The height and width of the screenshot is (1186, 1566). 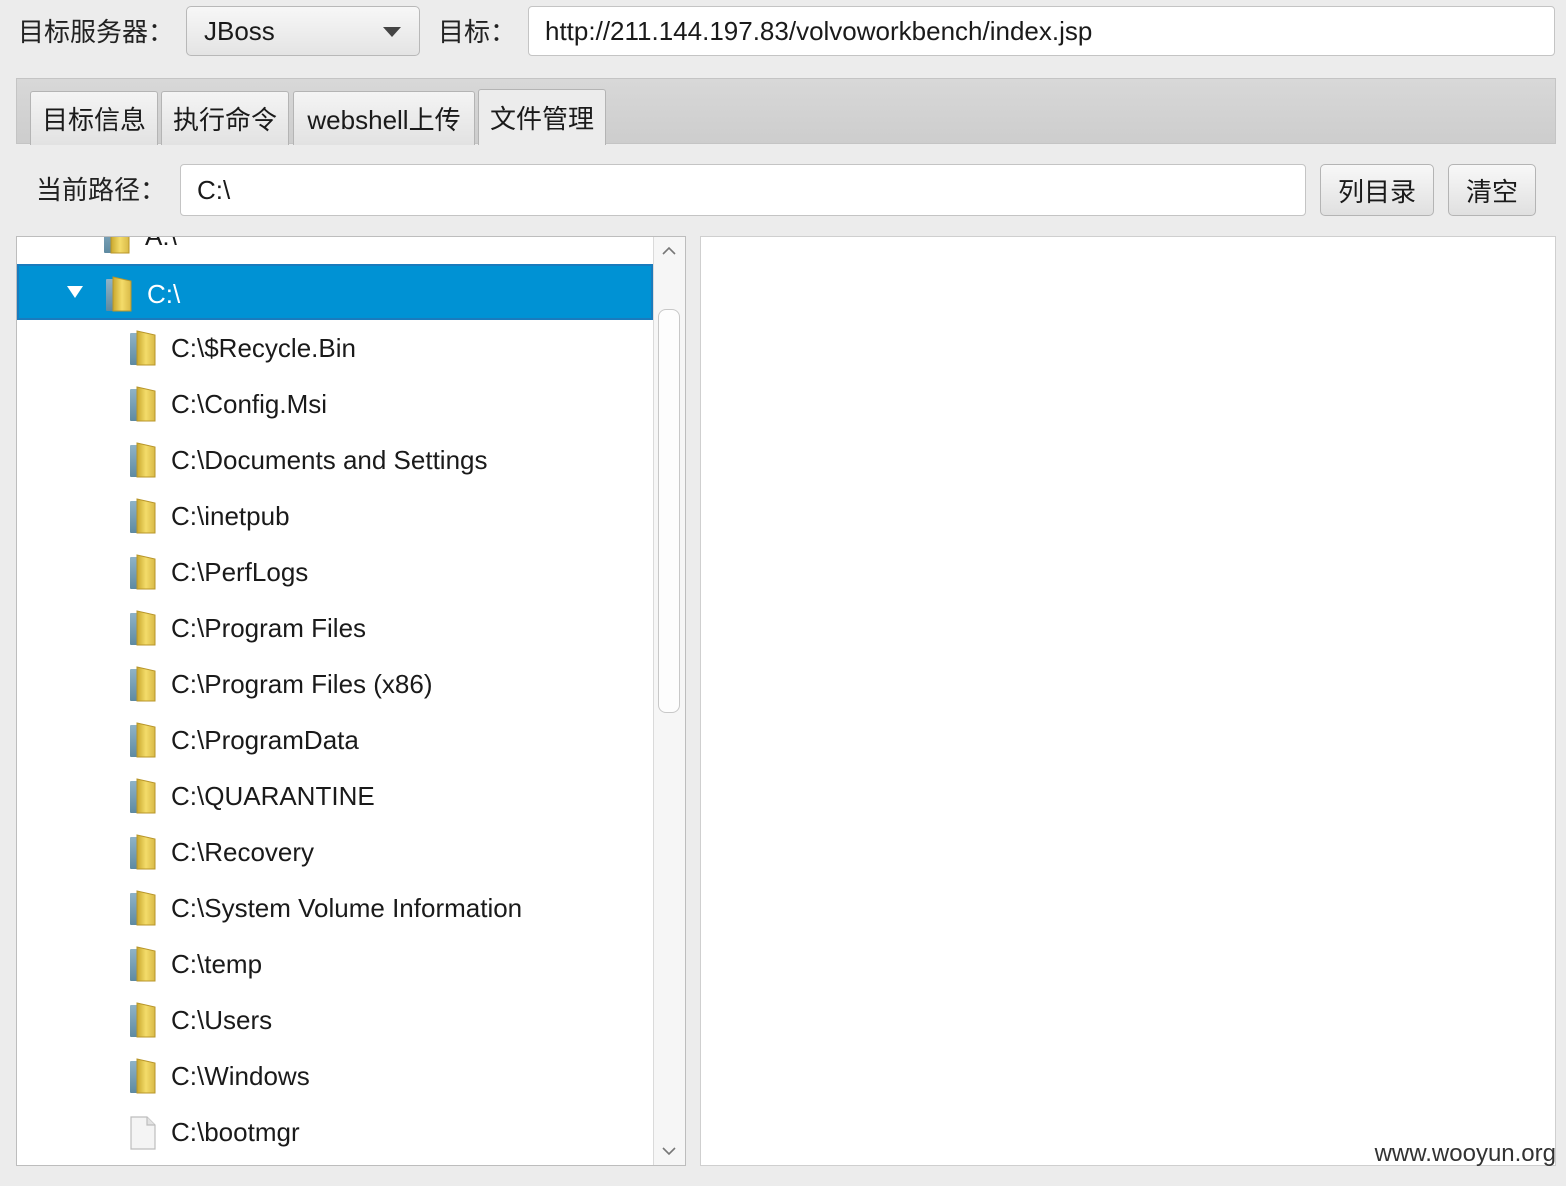 I want to click on chevron-up-icon, so click(x=669, y=251).